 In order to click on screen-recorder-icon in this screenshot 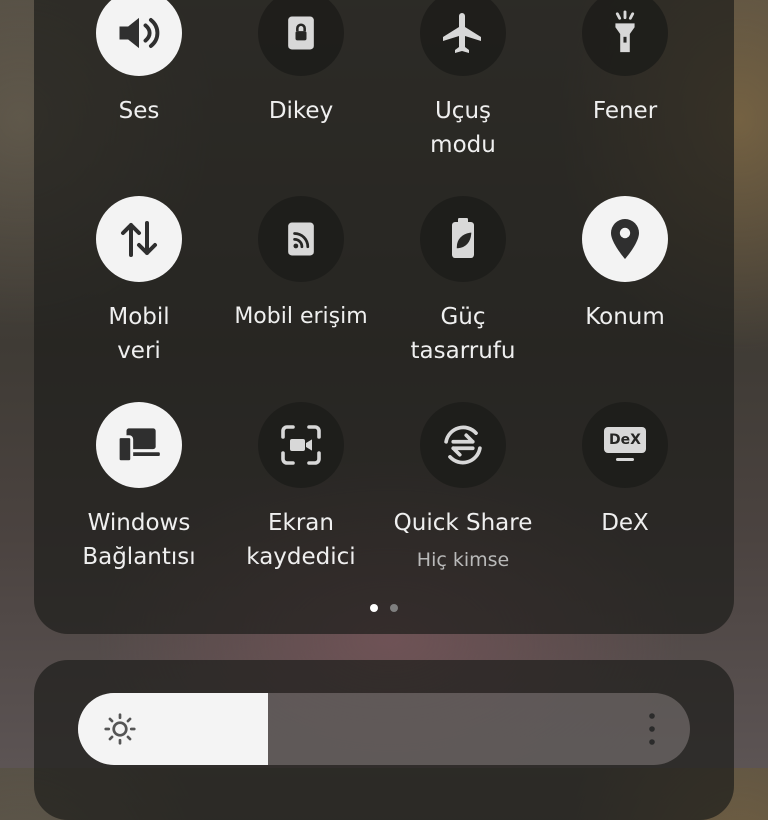, I will do `click(301, 445)`.